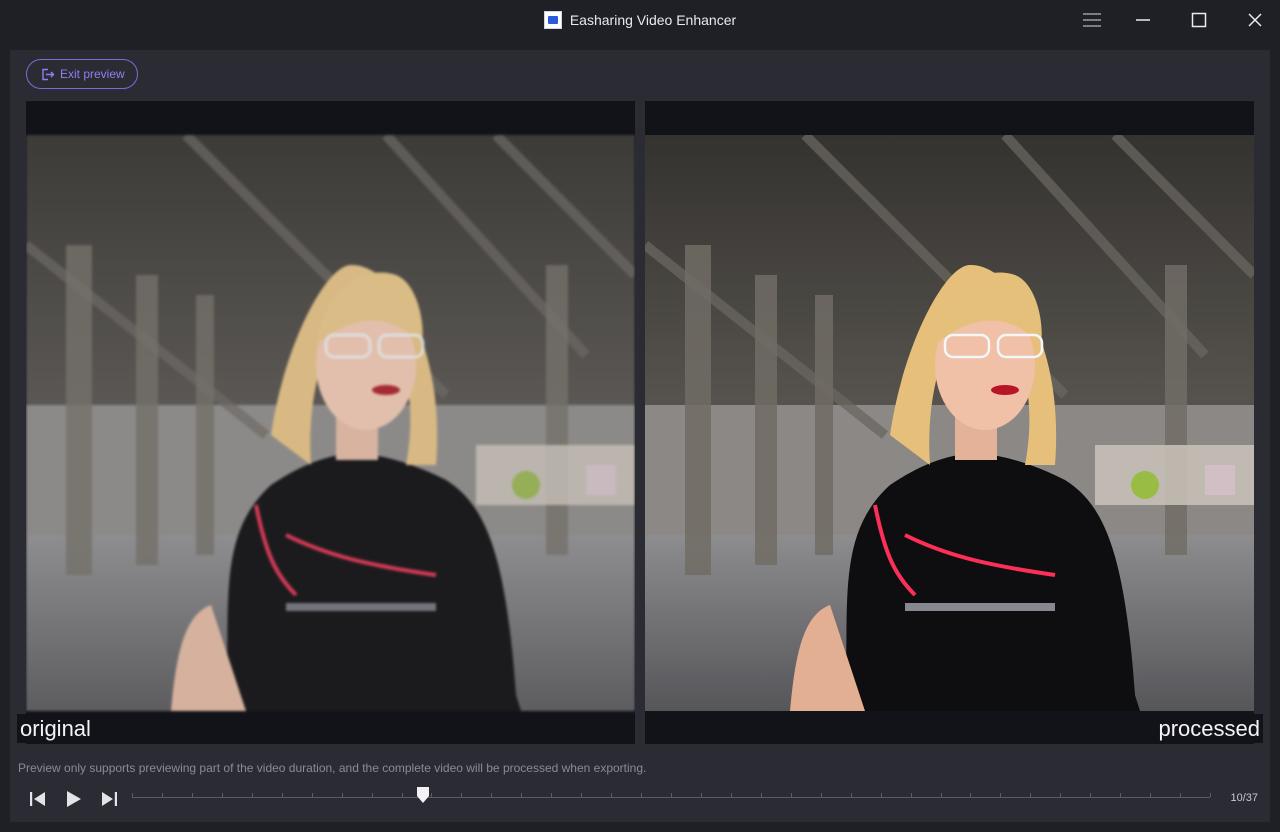 This screenshot has width=1280, height=832. What do you see at coordinates (653, 20) in the screenshot?
I see `window-title: Easharing Video Enhancer` at bounding box center [653, 20].